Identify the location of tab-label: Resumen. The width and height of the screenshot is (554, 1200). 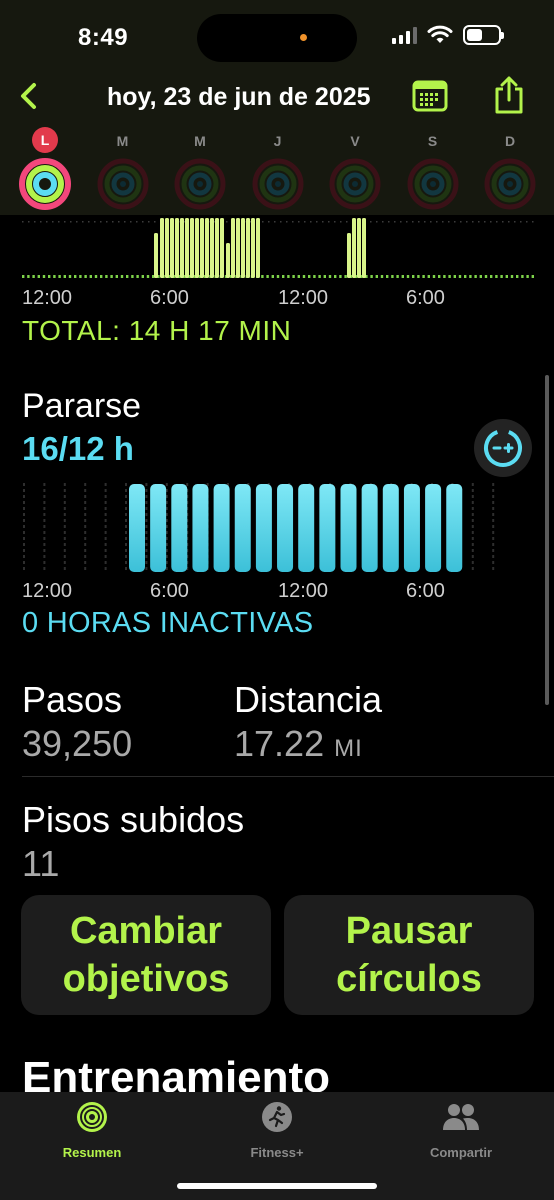
(92, 1152).